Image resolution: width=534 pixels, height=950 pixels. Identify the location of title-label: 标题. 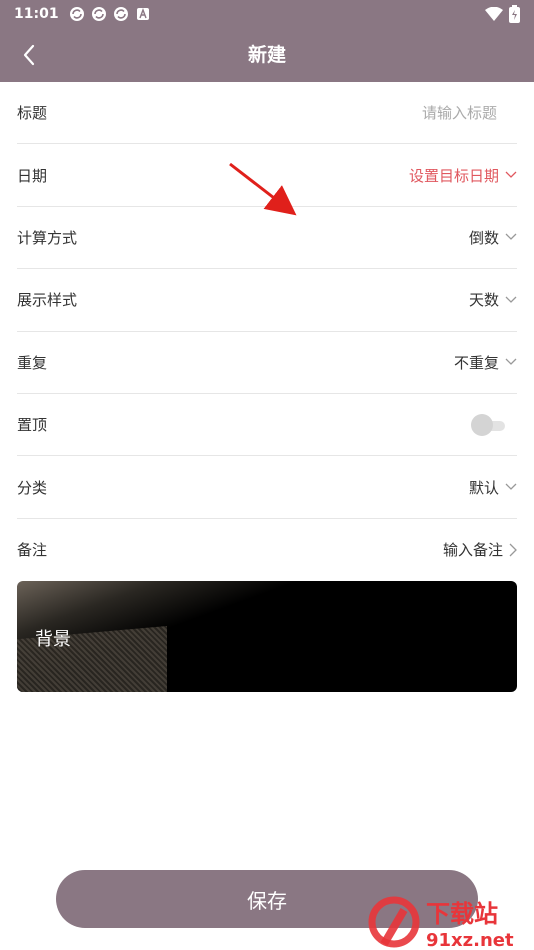
(32, 113).